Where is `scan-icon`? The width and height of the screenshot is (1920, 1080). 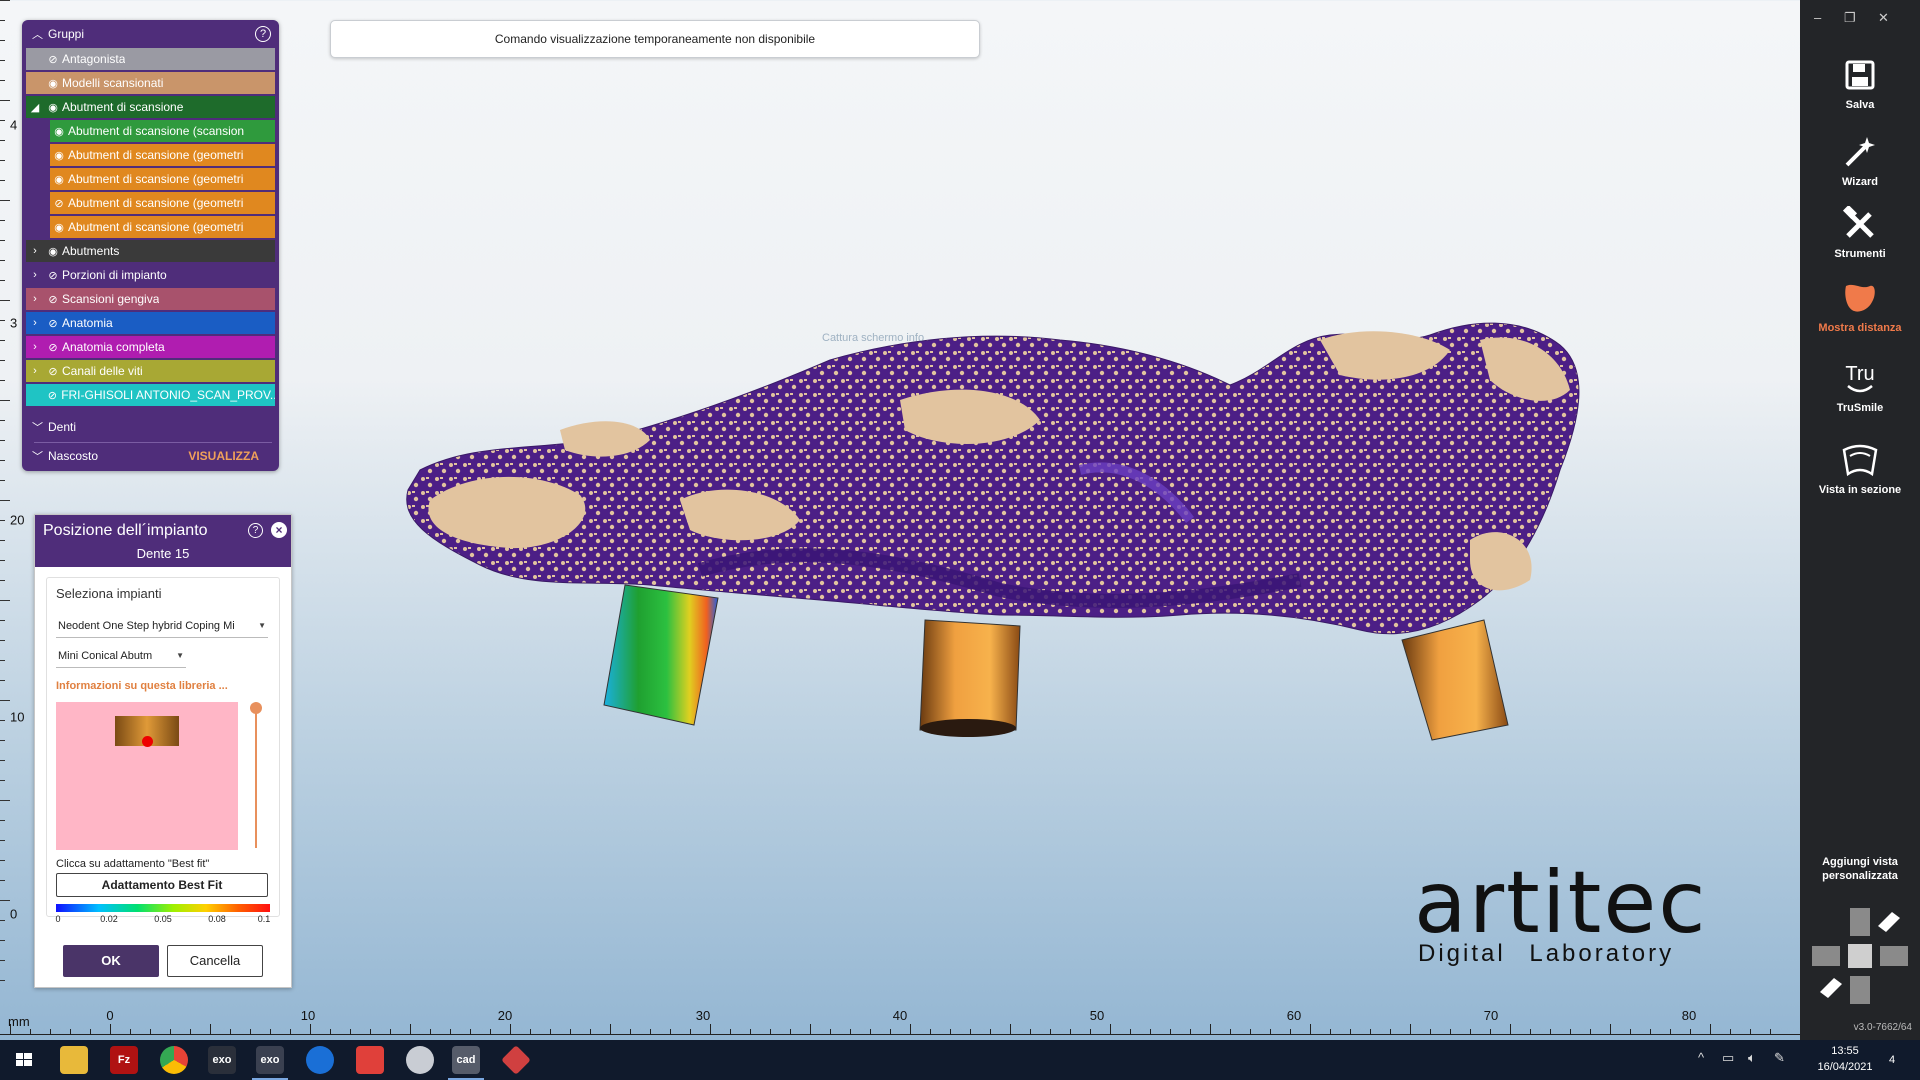 scan-icon is located at coordinates (420, 1060).